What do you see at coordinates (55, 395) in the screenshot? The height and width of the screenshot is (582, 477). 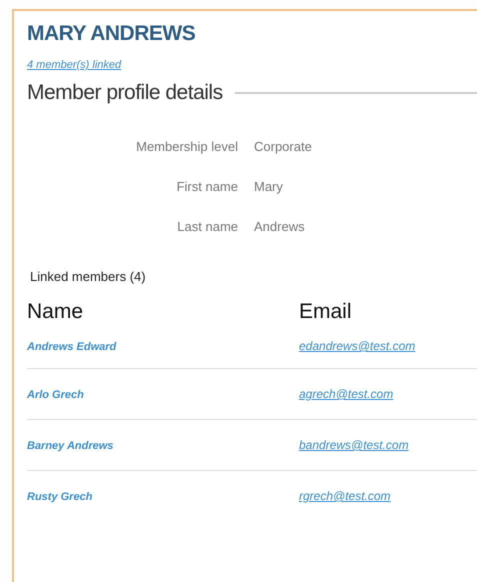 I see `member-link: Arlo Grech` at bounding box center [55, 395].